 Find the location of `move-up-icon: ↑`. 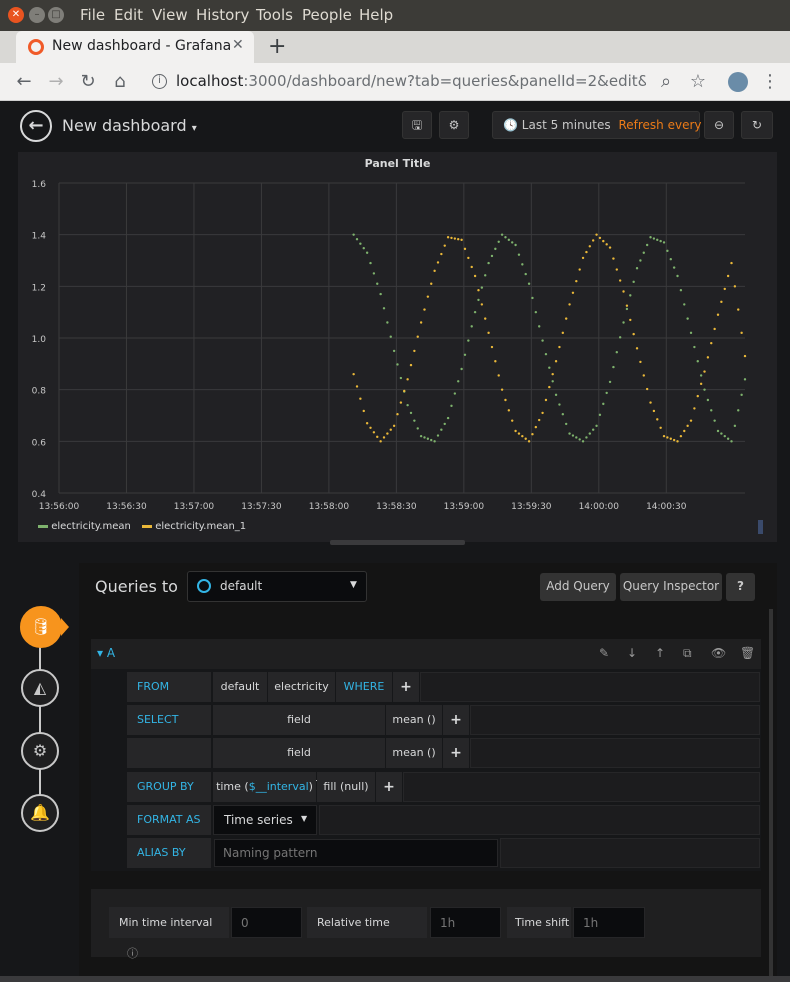

move-up-icon: ↑ is located at coordinates (660, 653).